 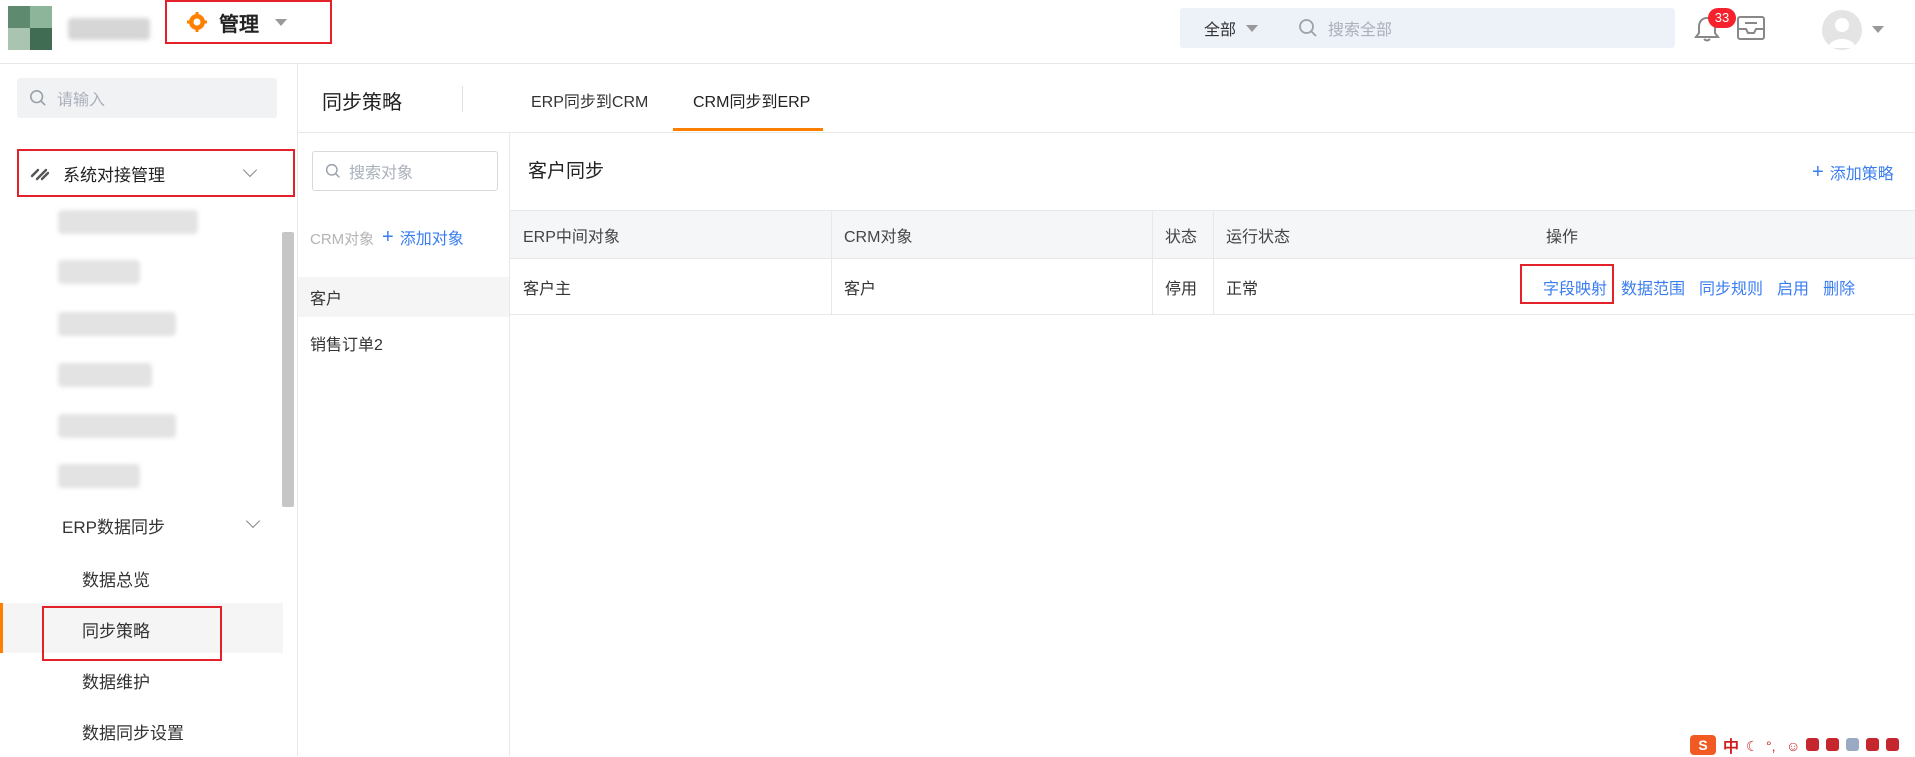 I want to click on sogou-icon: S, so click(x=1703, y=744).